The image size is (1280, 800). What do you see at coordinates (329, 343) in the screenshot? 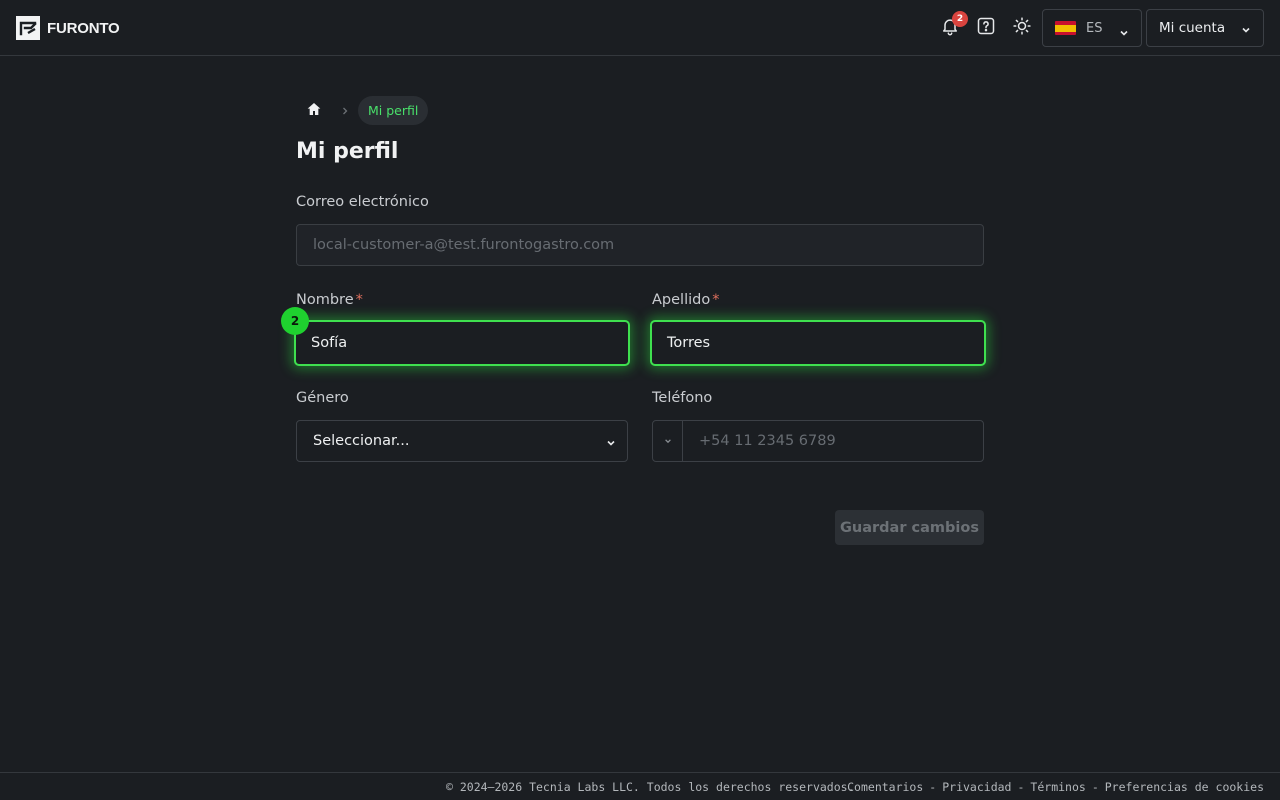
I see `first-name-value: Sofía` at bounding box center [329, 343].